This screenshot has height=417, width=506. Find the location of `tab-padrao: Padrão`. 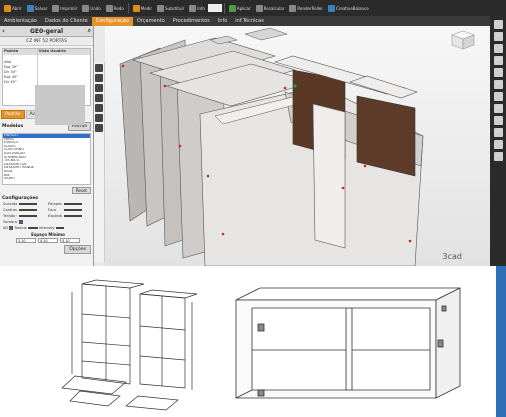

tab-padrao: Padrão is located at coordinates (13, 114).